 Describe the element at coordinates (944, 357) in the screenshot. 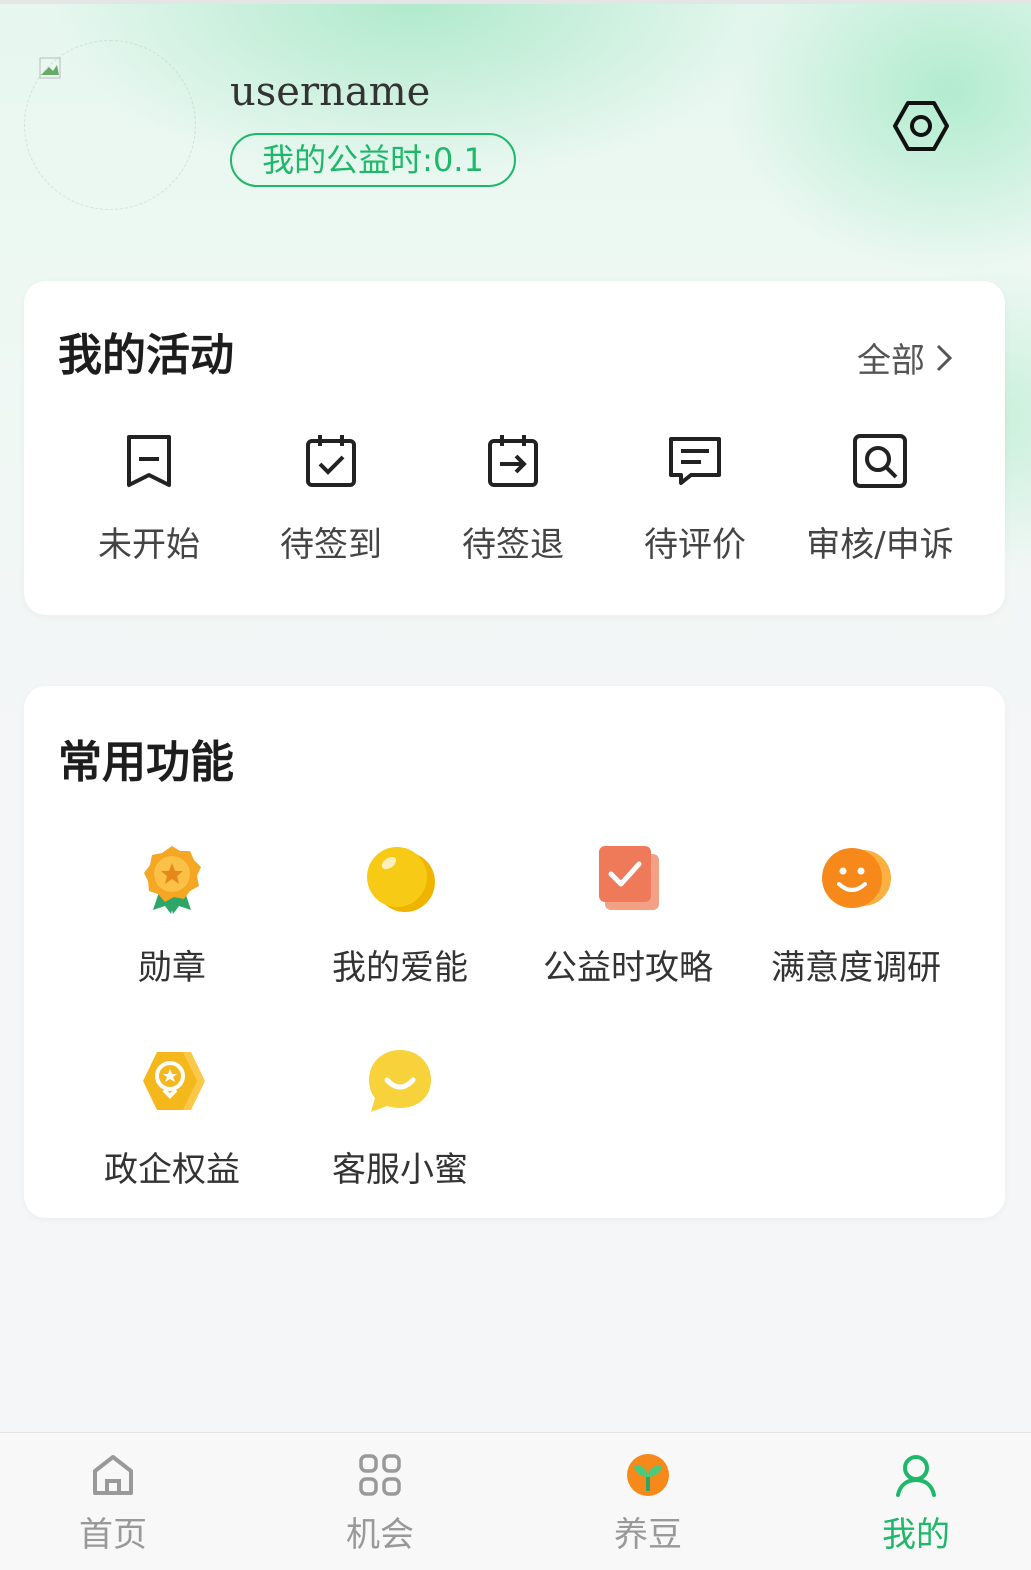

I see `chevron-right-icon` at that location.